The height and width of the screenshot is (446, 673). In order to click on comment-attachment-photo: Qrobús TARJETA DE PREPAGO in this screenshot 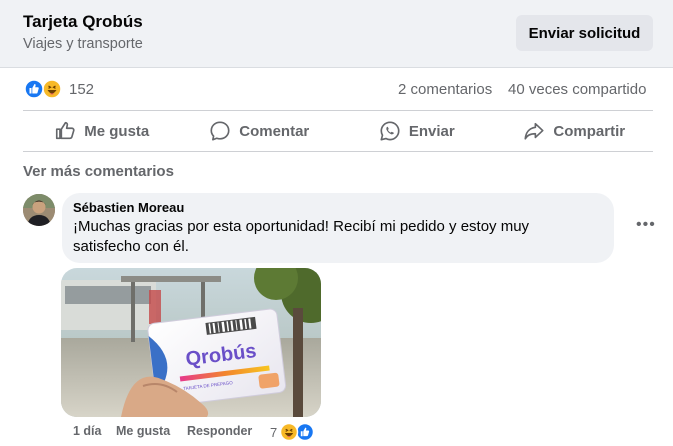, I will do `click(191, 342)`.